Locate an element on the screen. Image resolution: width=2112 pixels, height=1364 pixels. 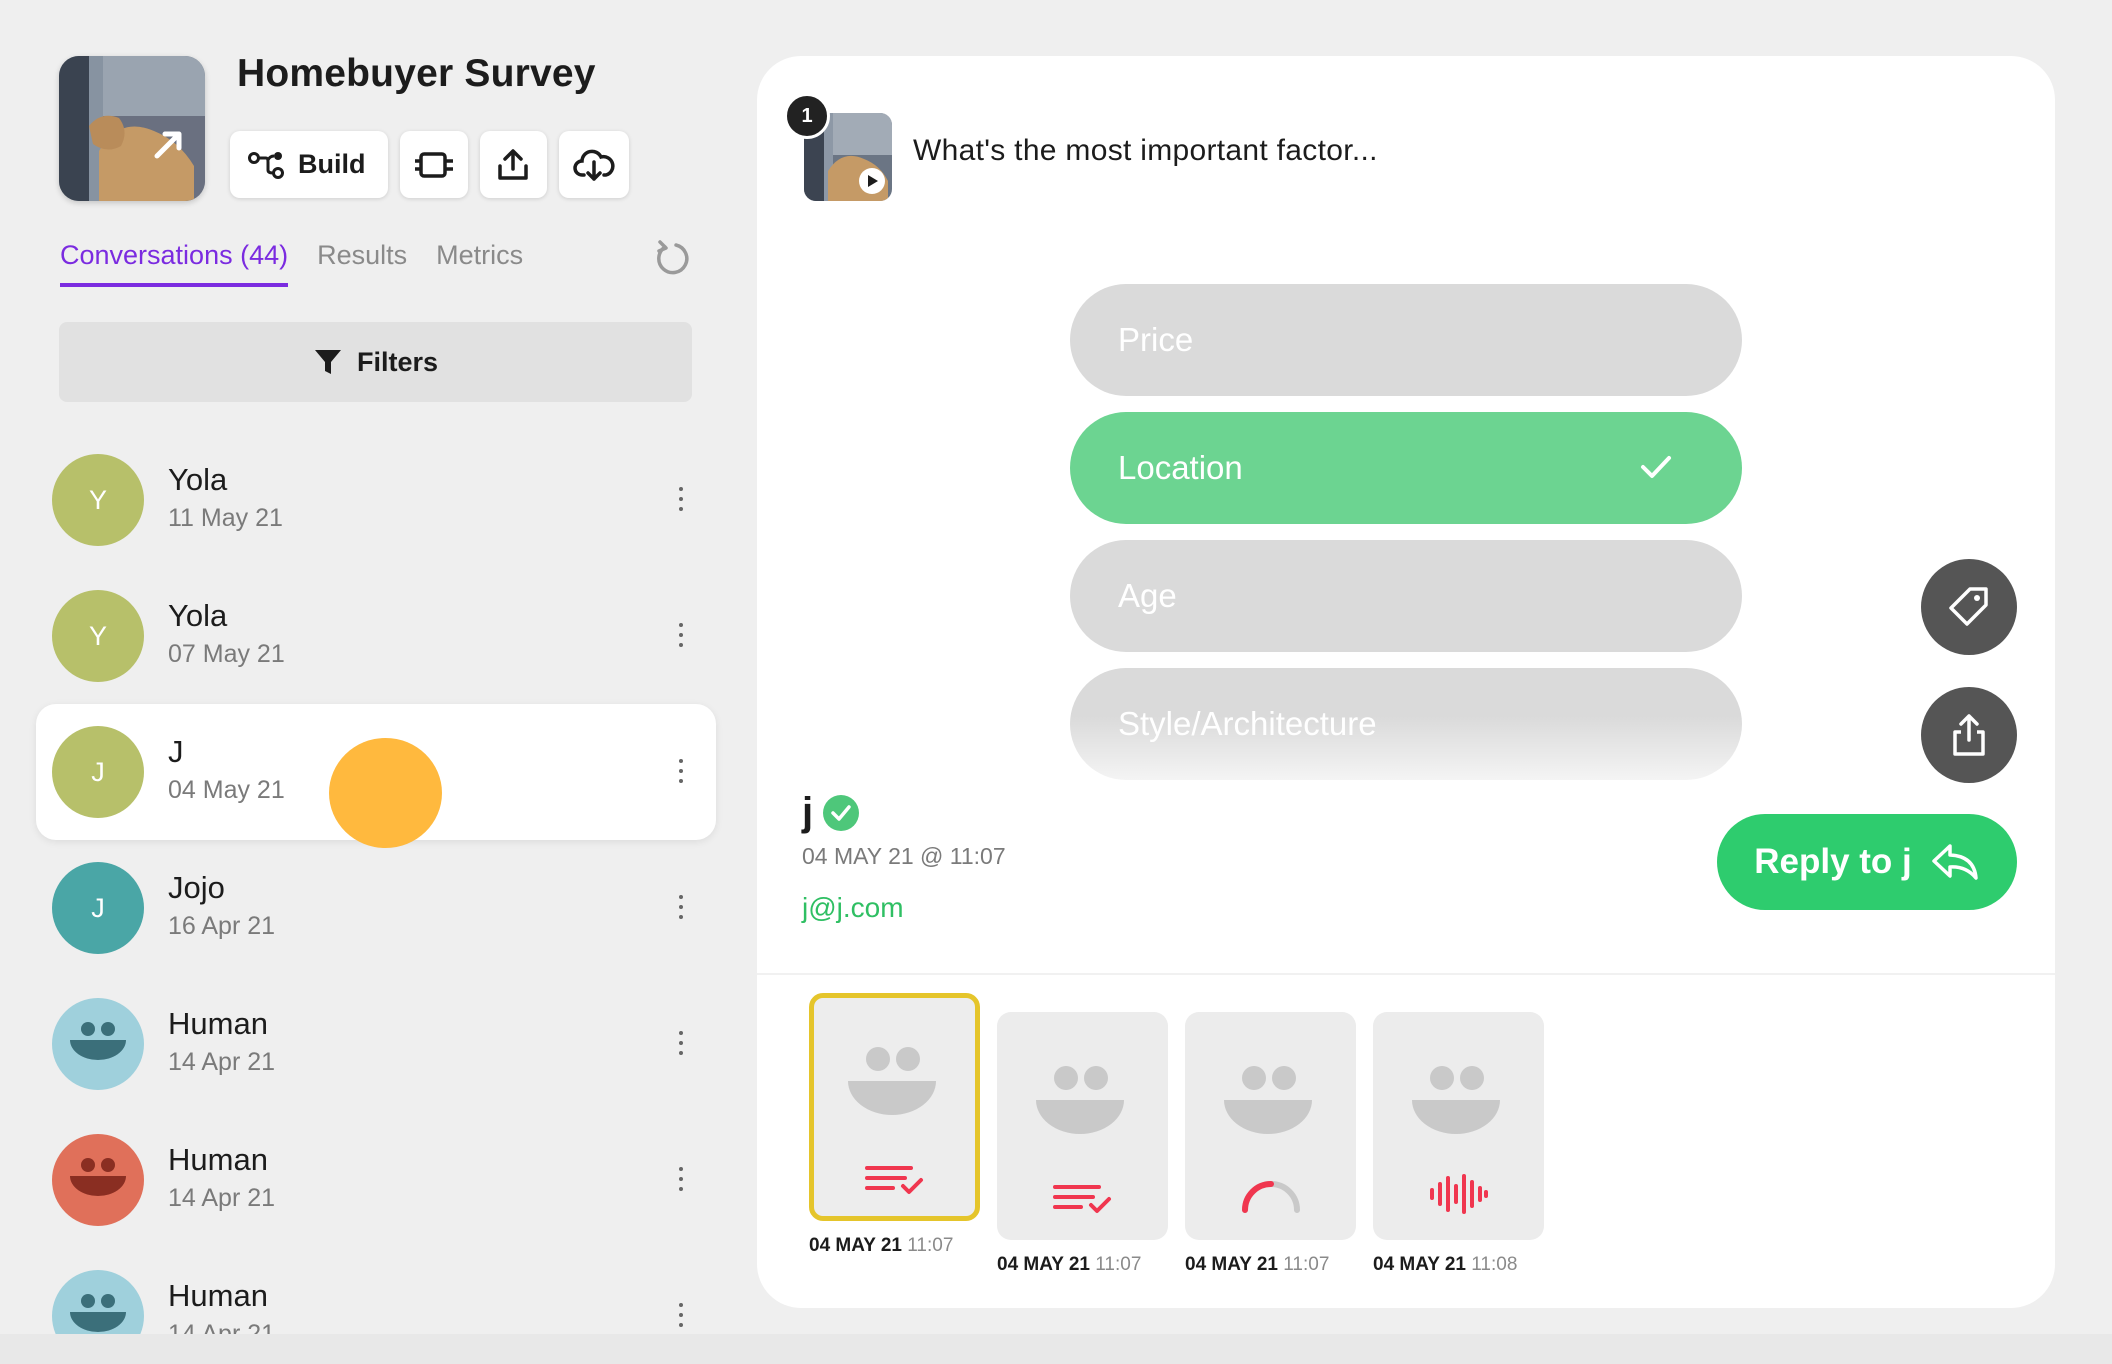
divider is located at coordinates (1406, 974).